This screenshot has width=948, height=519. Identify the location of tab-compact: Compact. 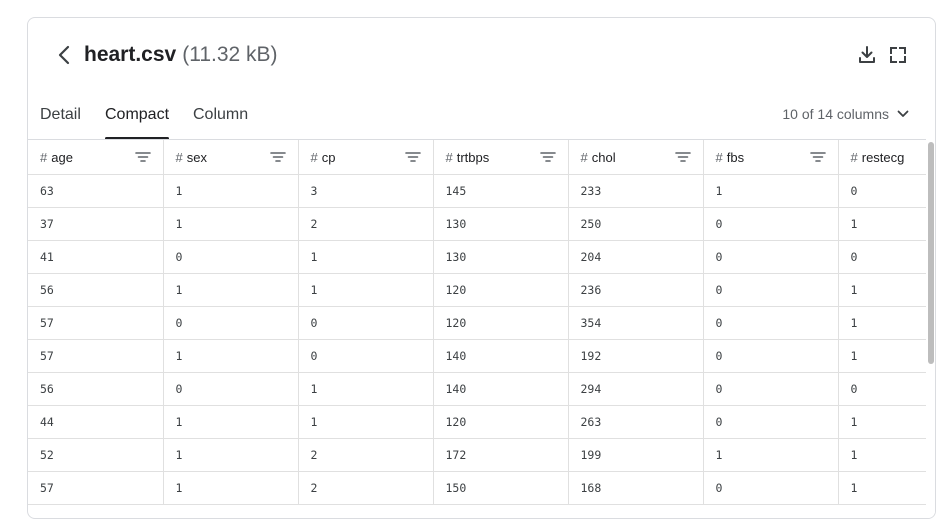
(137, 115).